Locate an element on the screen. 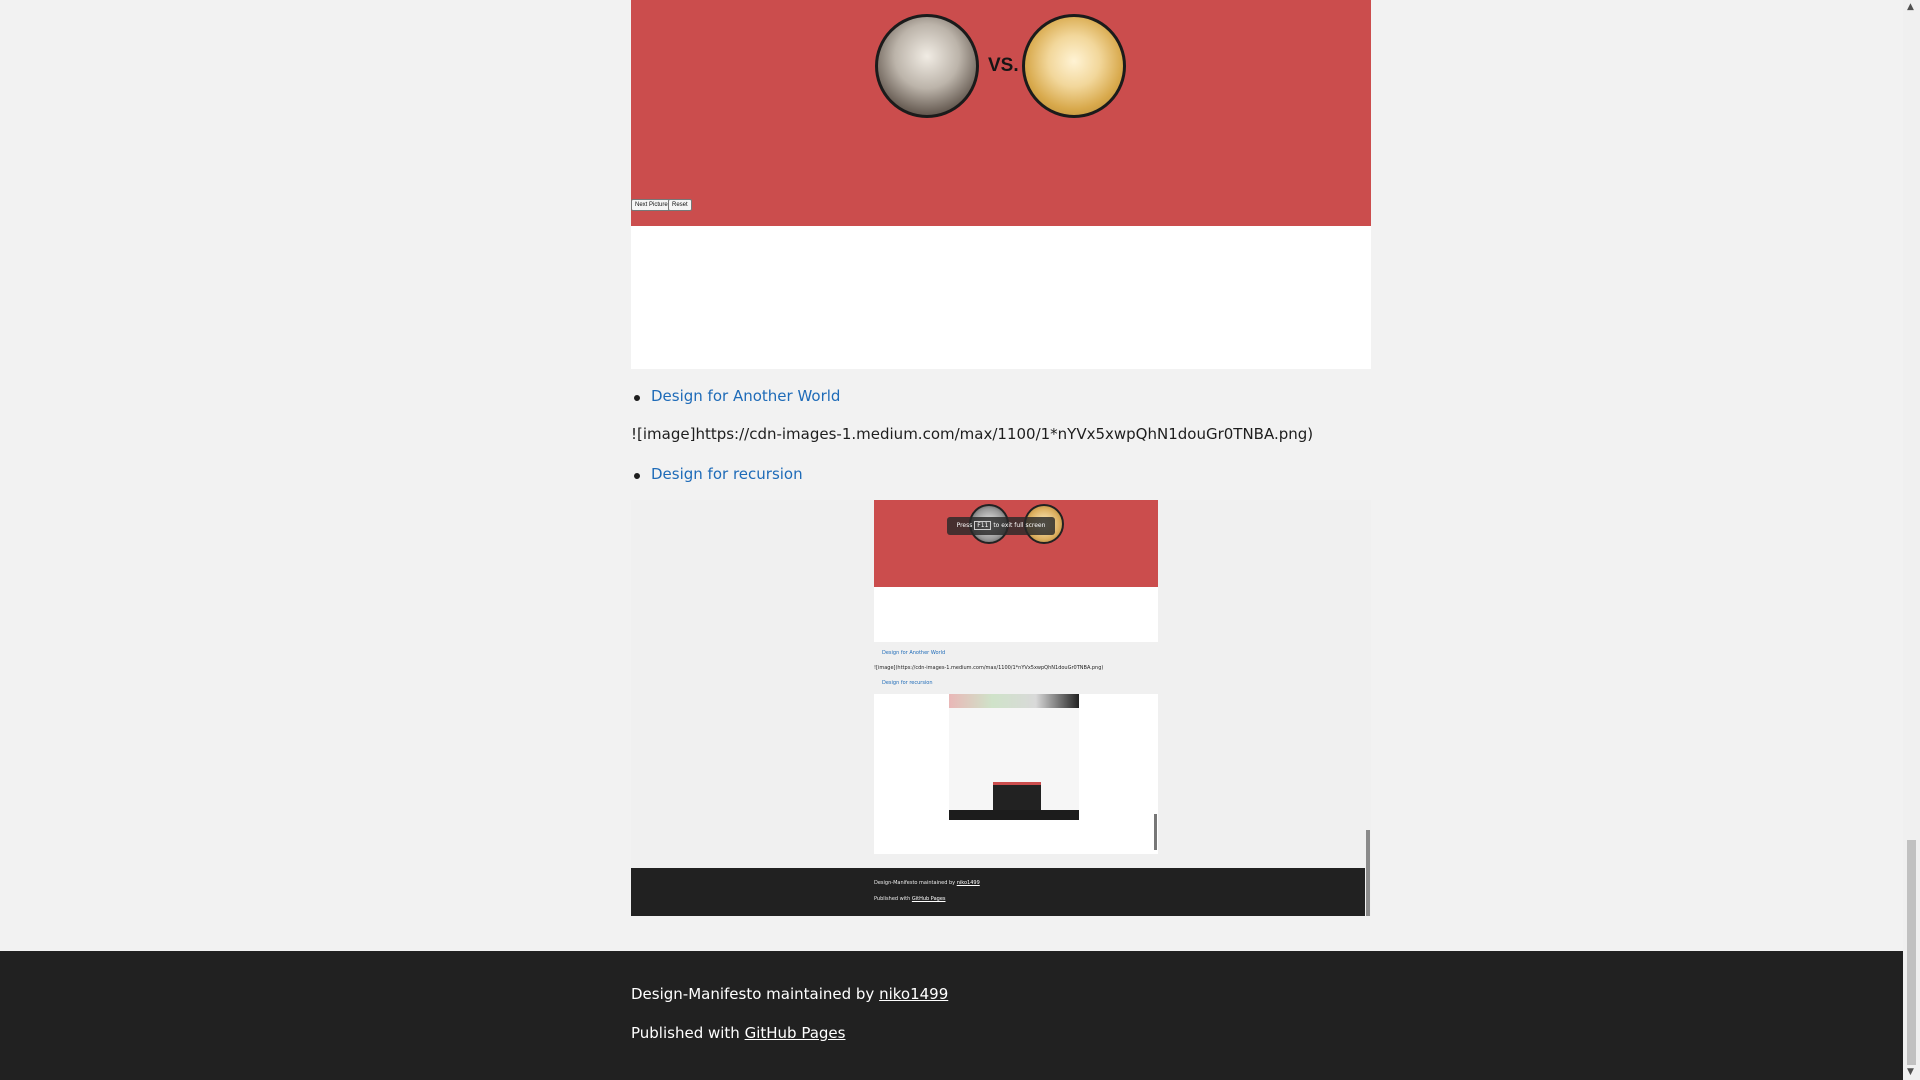  embedded-footer-published: Published with GitHub Pages is located at coordinates (910, 899).